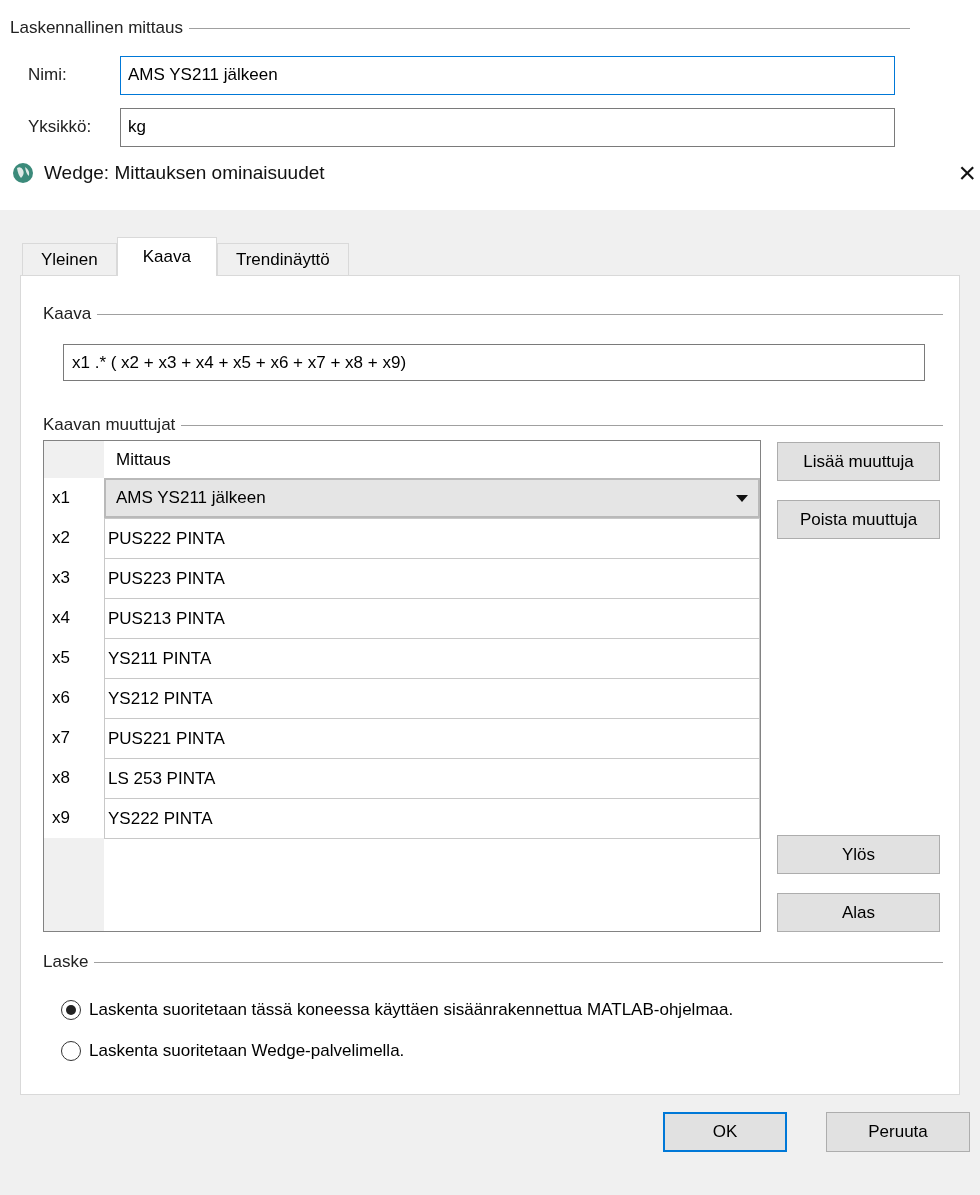 The width and height of the screenshot is (980, 1195). Describe the element at coordinates (507, 127) in the screenshot. I see `text-field: kg` at that location.